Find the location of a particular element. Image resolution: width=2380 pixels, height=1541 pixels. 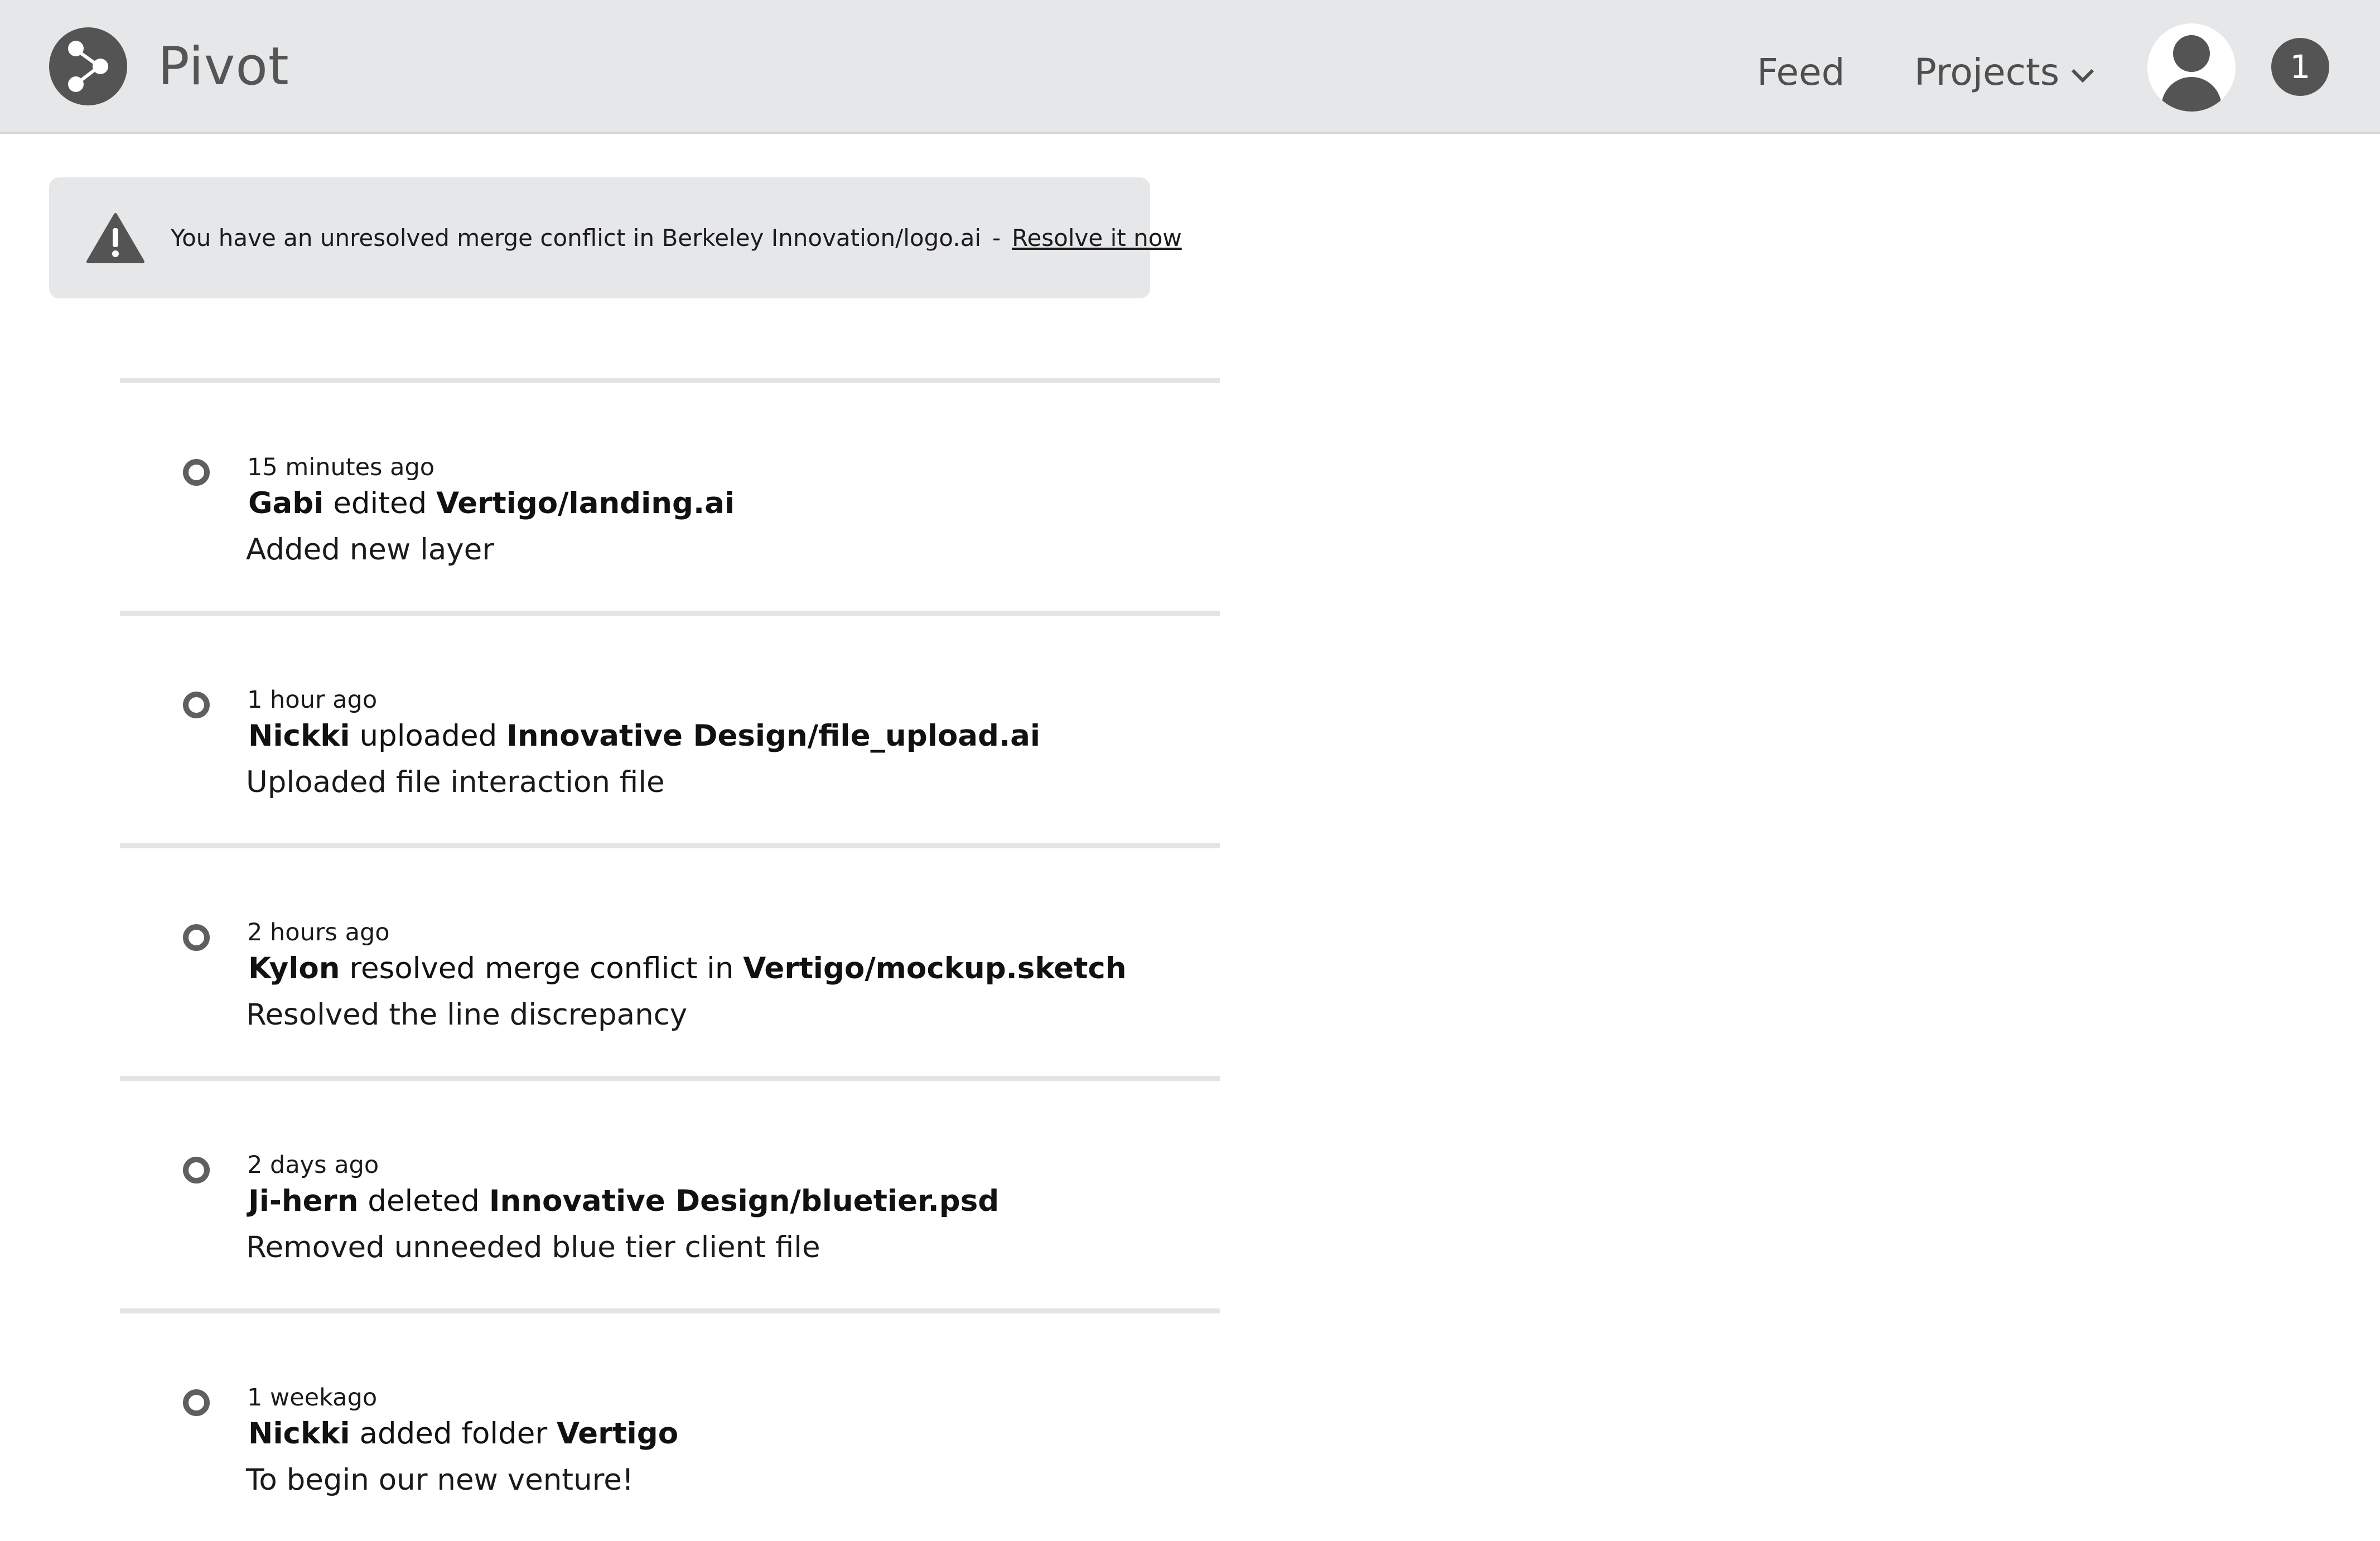

share-network-icon is located at coordinates (88, 66).